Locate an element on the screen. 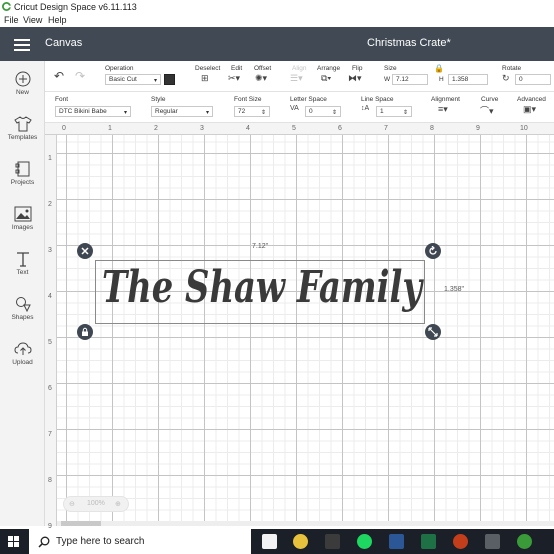 Image resolution: width=554 pixels, height=554 pixels. ruler-top-tick: 4 is located at coordinates (248, 128).